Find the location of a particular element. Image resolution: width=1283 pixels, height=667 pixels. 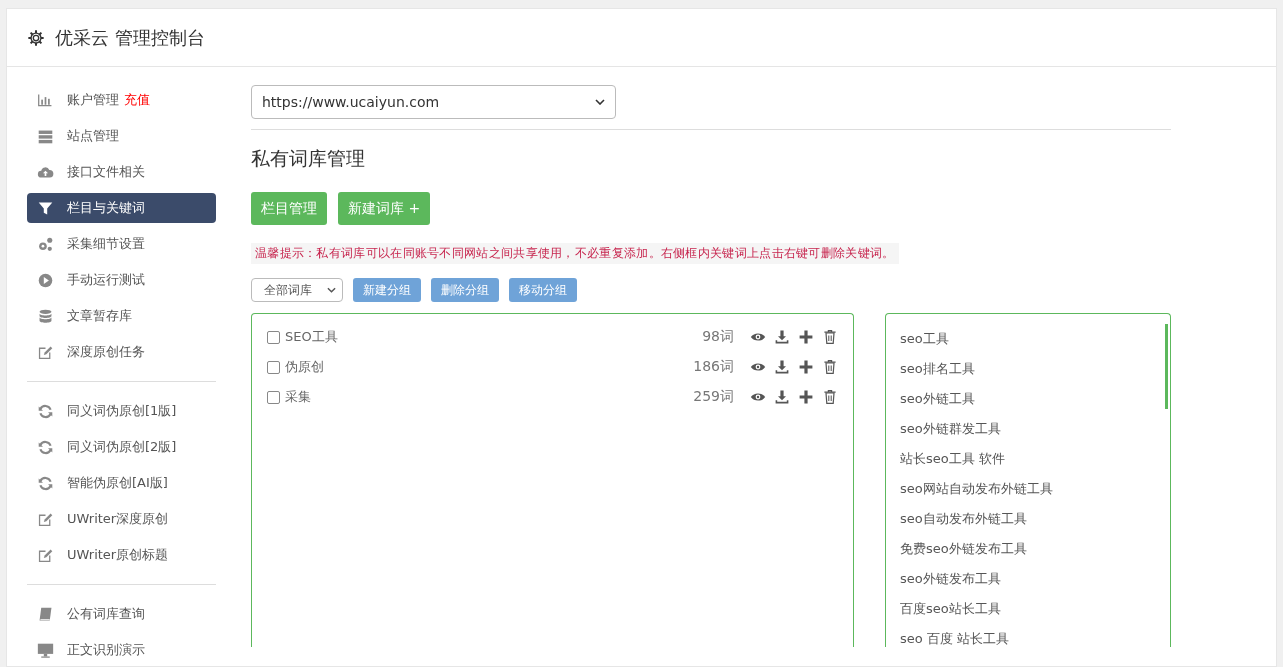

sidebar-item: UWriter深度原创 is located at coordinates (121, 519).